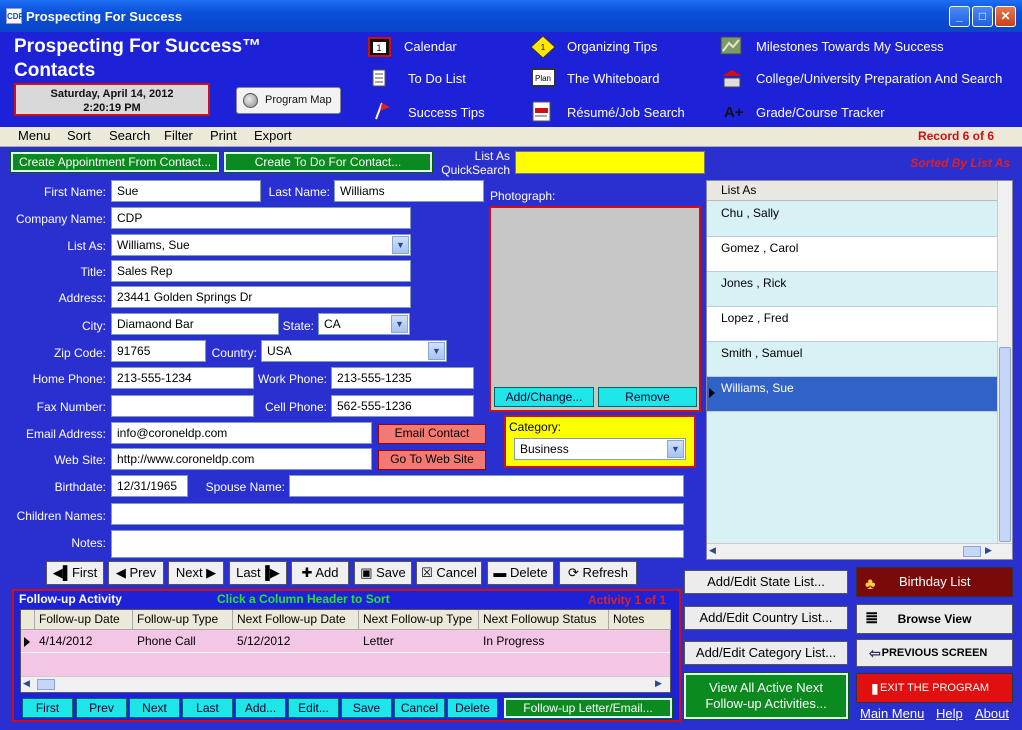 This screenshot has width=1022, height=730. Describe the element at coordinates (1005, 444) in the screenshot. I see `list-scroll-thumb` at that location.